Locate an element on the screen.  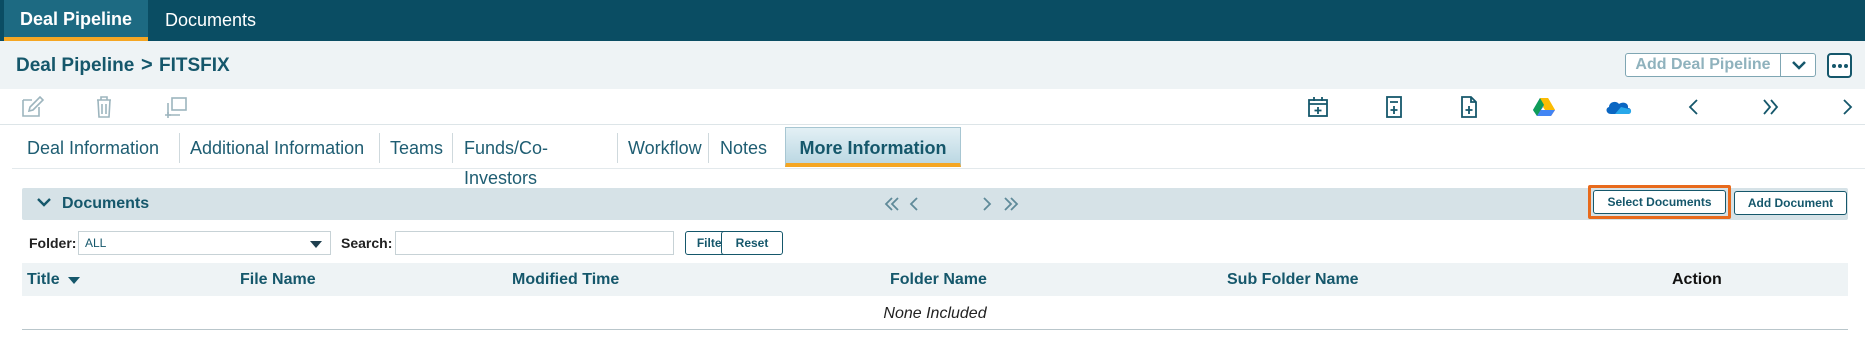
empty-state-text: None Included is located at coordinates (935, 313).